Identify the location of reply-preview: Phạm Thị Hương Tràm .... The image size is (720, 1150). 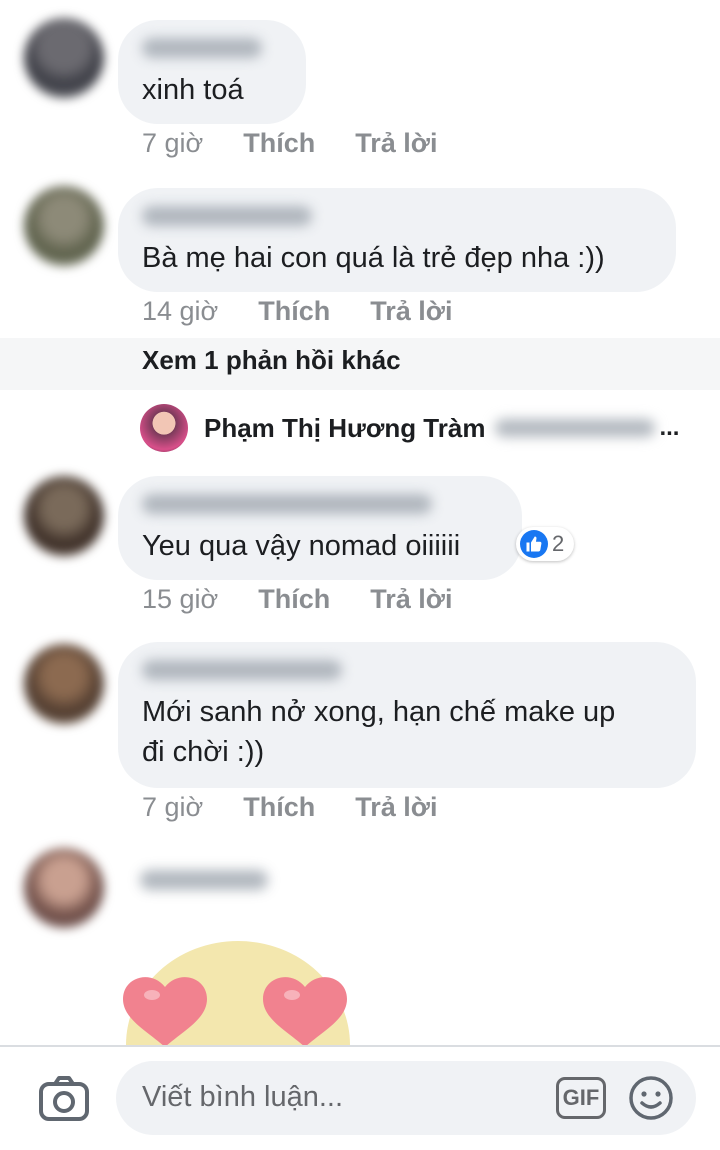
(409, 428).